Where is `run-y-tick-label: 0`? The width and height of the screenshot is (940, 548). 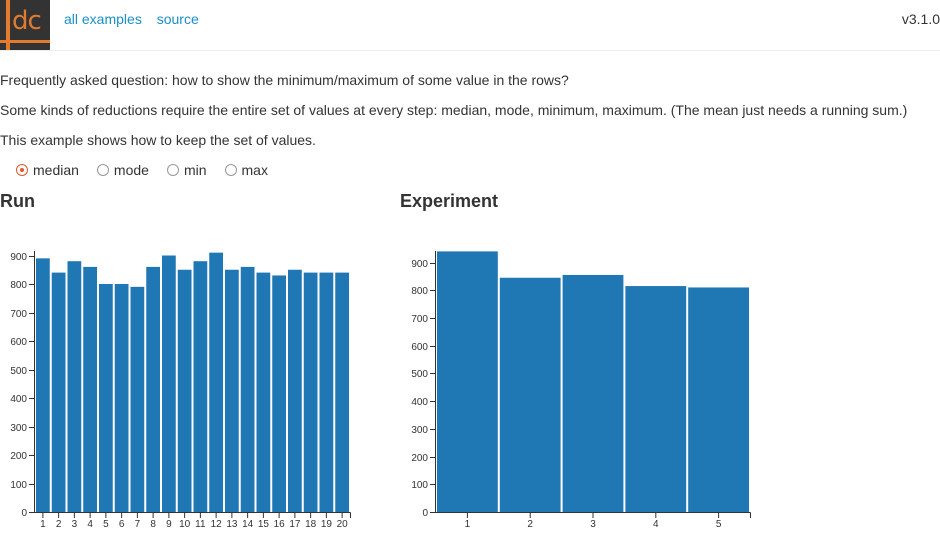 run-y-tick-label: 0 is located at coordinates (24, 513).